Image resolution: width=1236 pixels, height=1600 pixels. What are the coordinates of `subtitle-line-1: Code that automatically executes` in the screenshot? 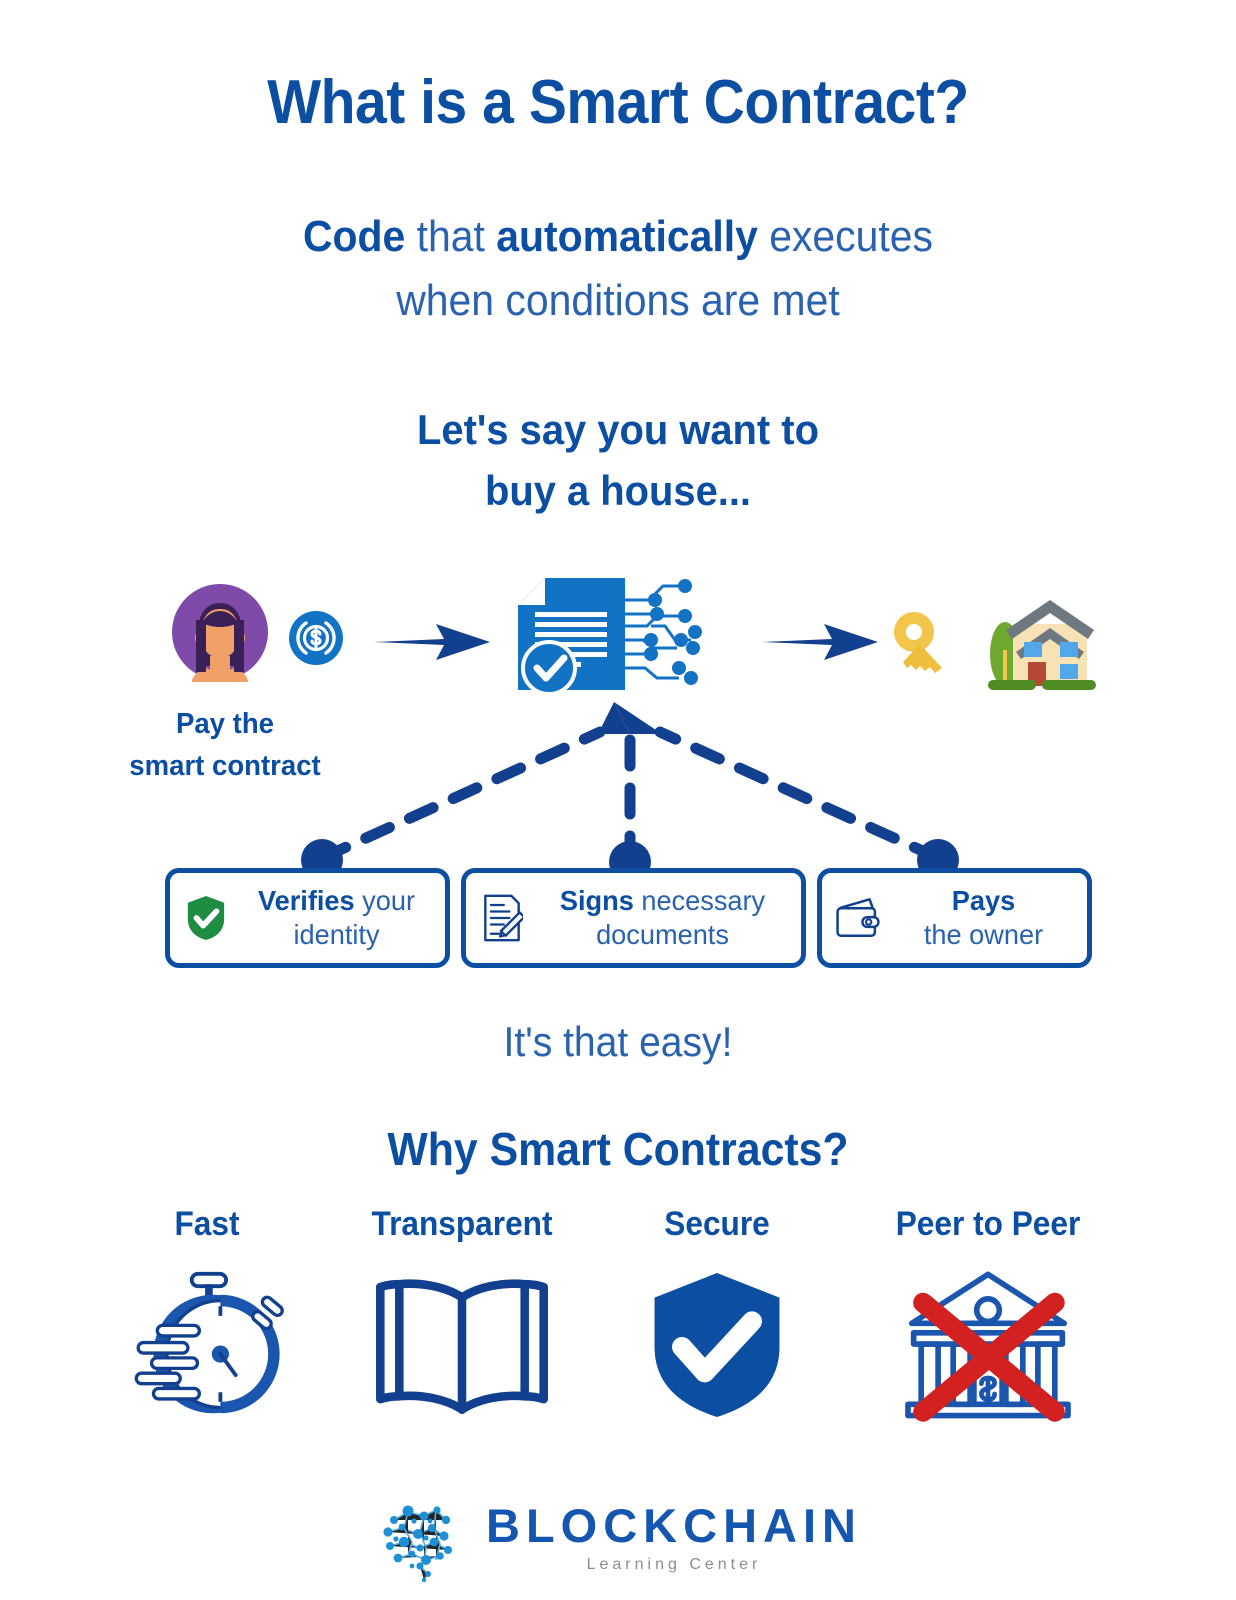 It's located at (617, 237).